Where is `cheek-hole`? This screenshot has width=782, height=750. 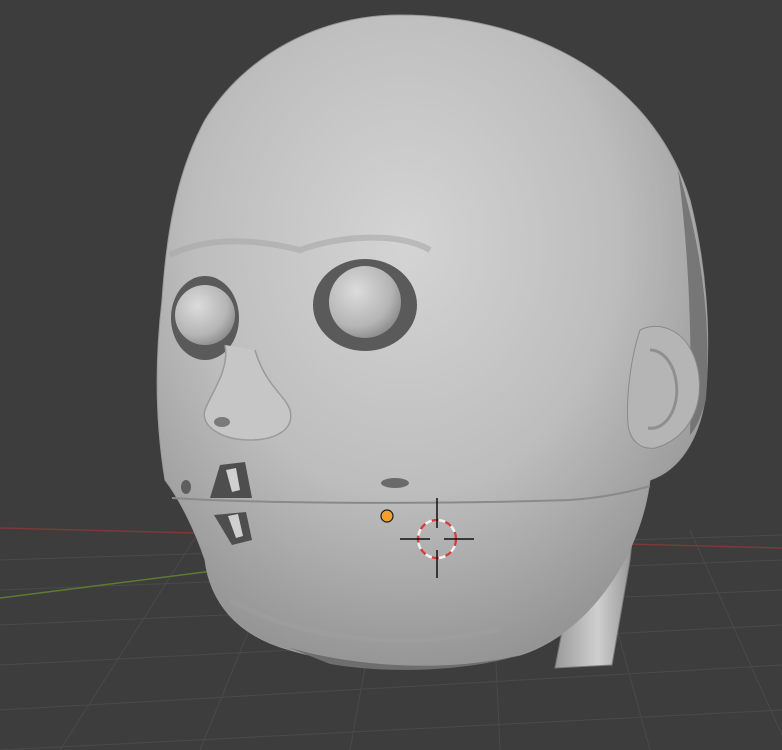
cheek-hole is located at coordinates (395, 483).